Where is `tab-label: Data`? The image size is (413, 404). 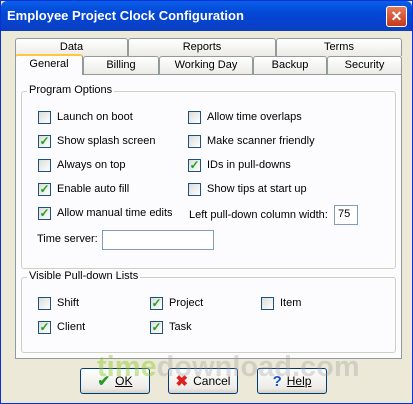 tab-label: Data is located at coordinates (71, 47).